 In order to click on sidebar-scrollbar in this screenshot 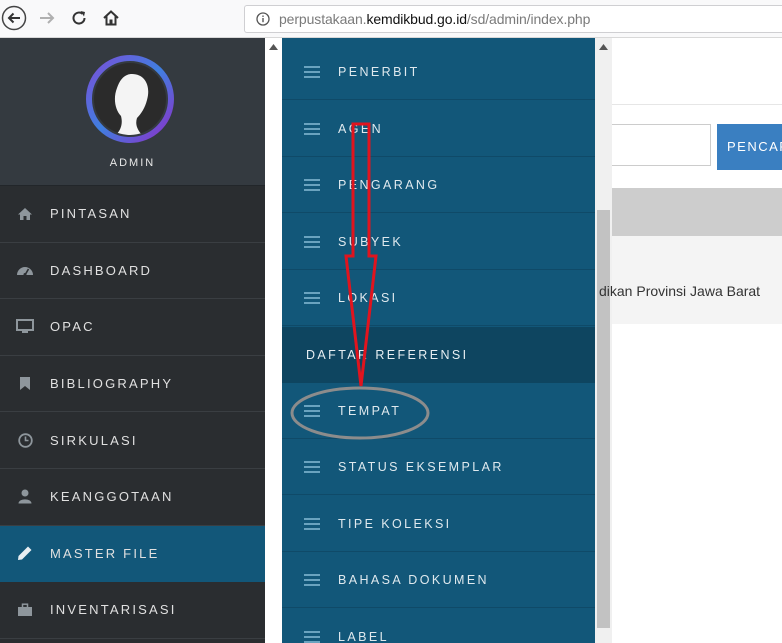, I will do `click(273, 340)`.